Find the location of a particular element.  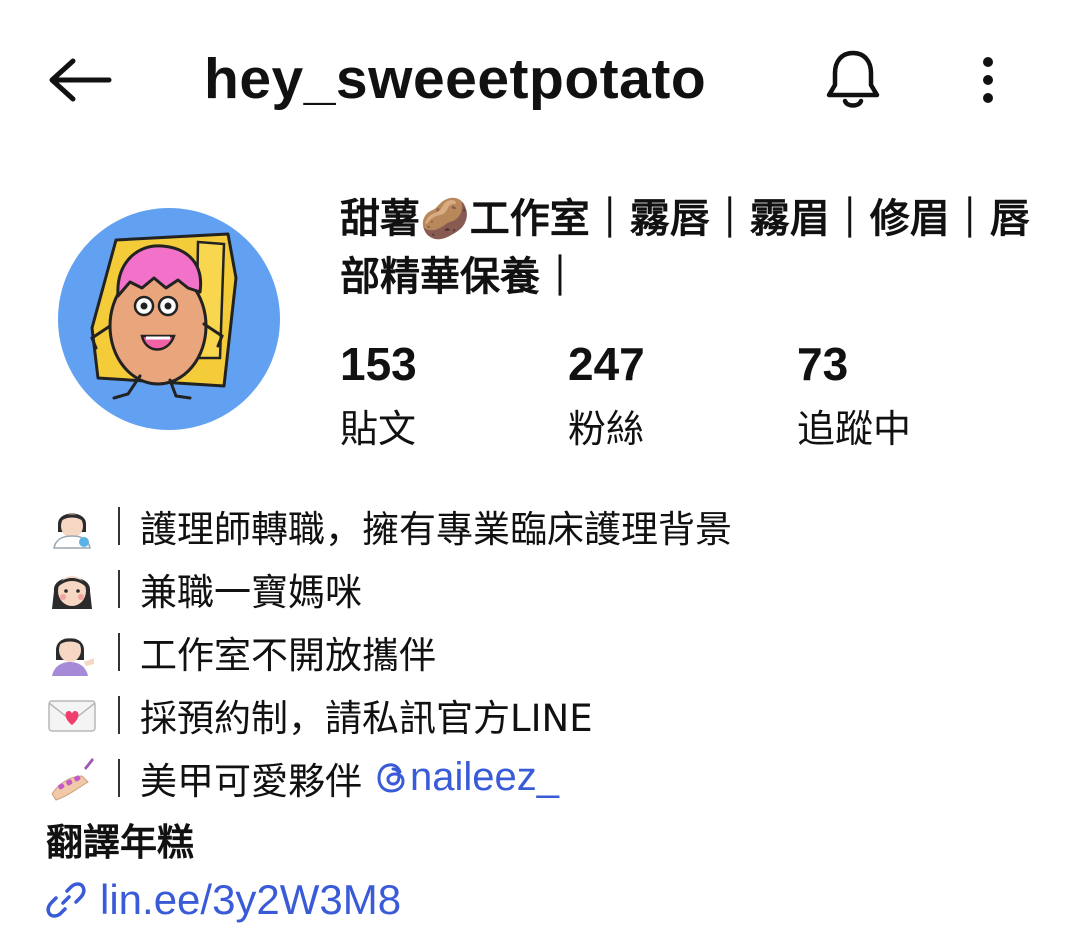

notifications-button is located at coordinates (853, 79).